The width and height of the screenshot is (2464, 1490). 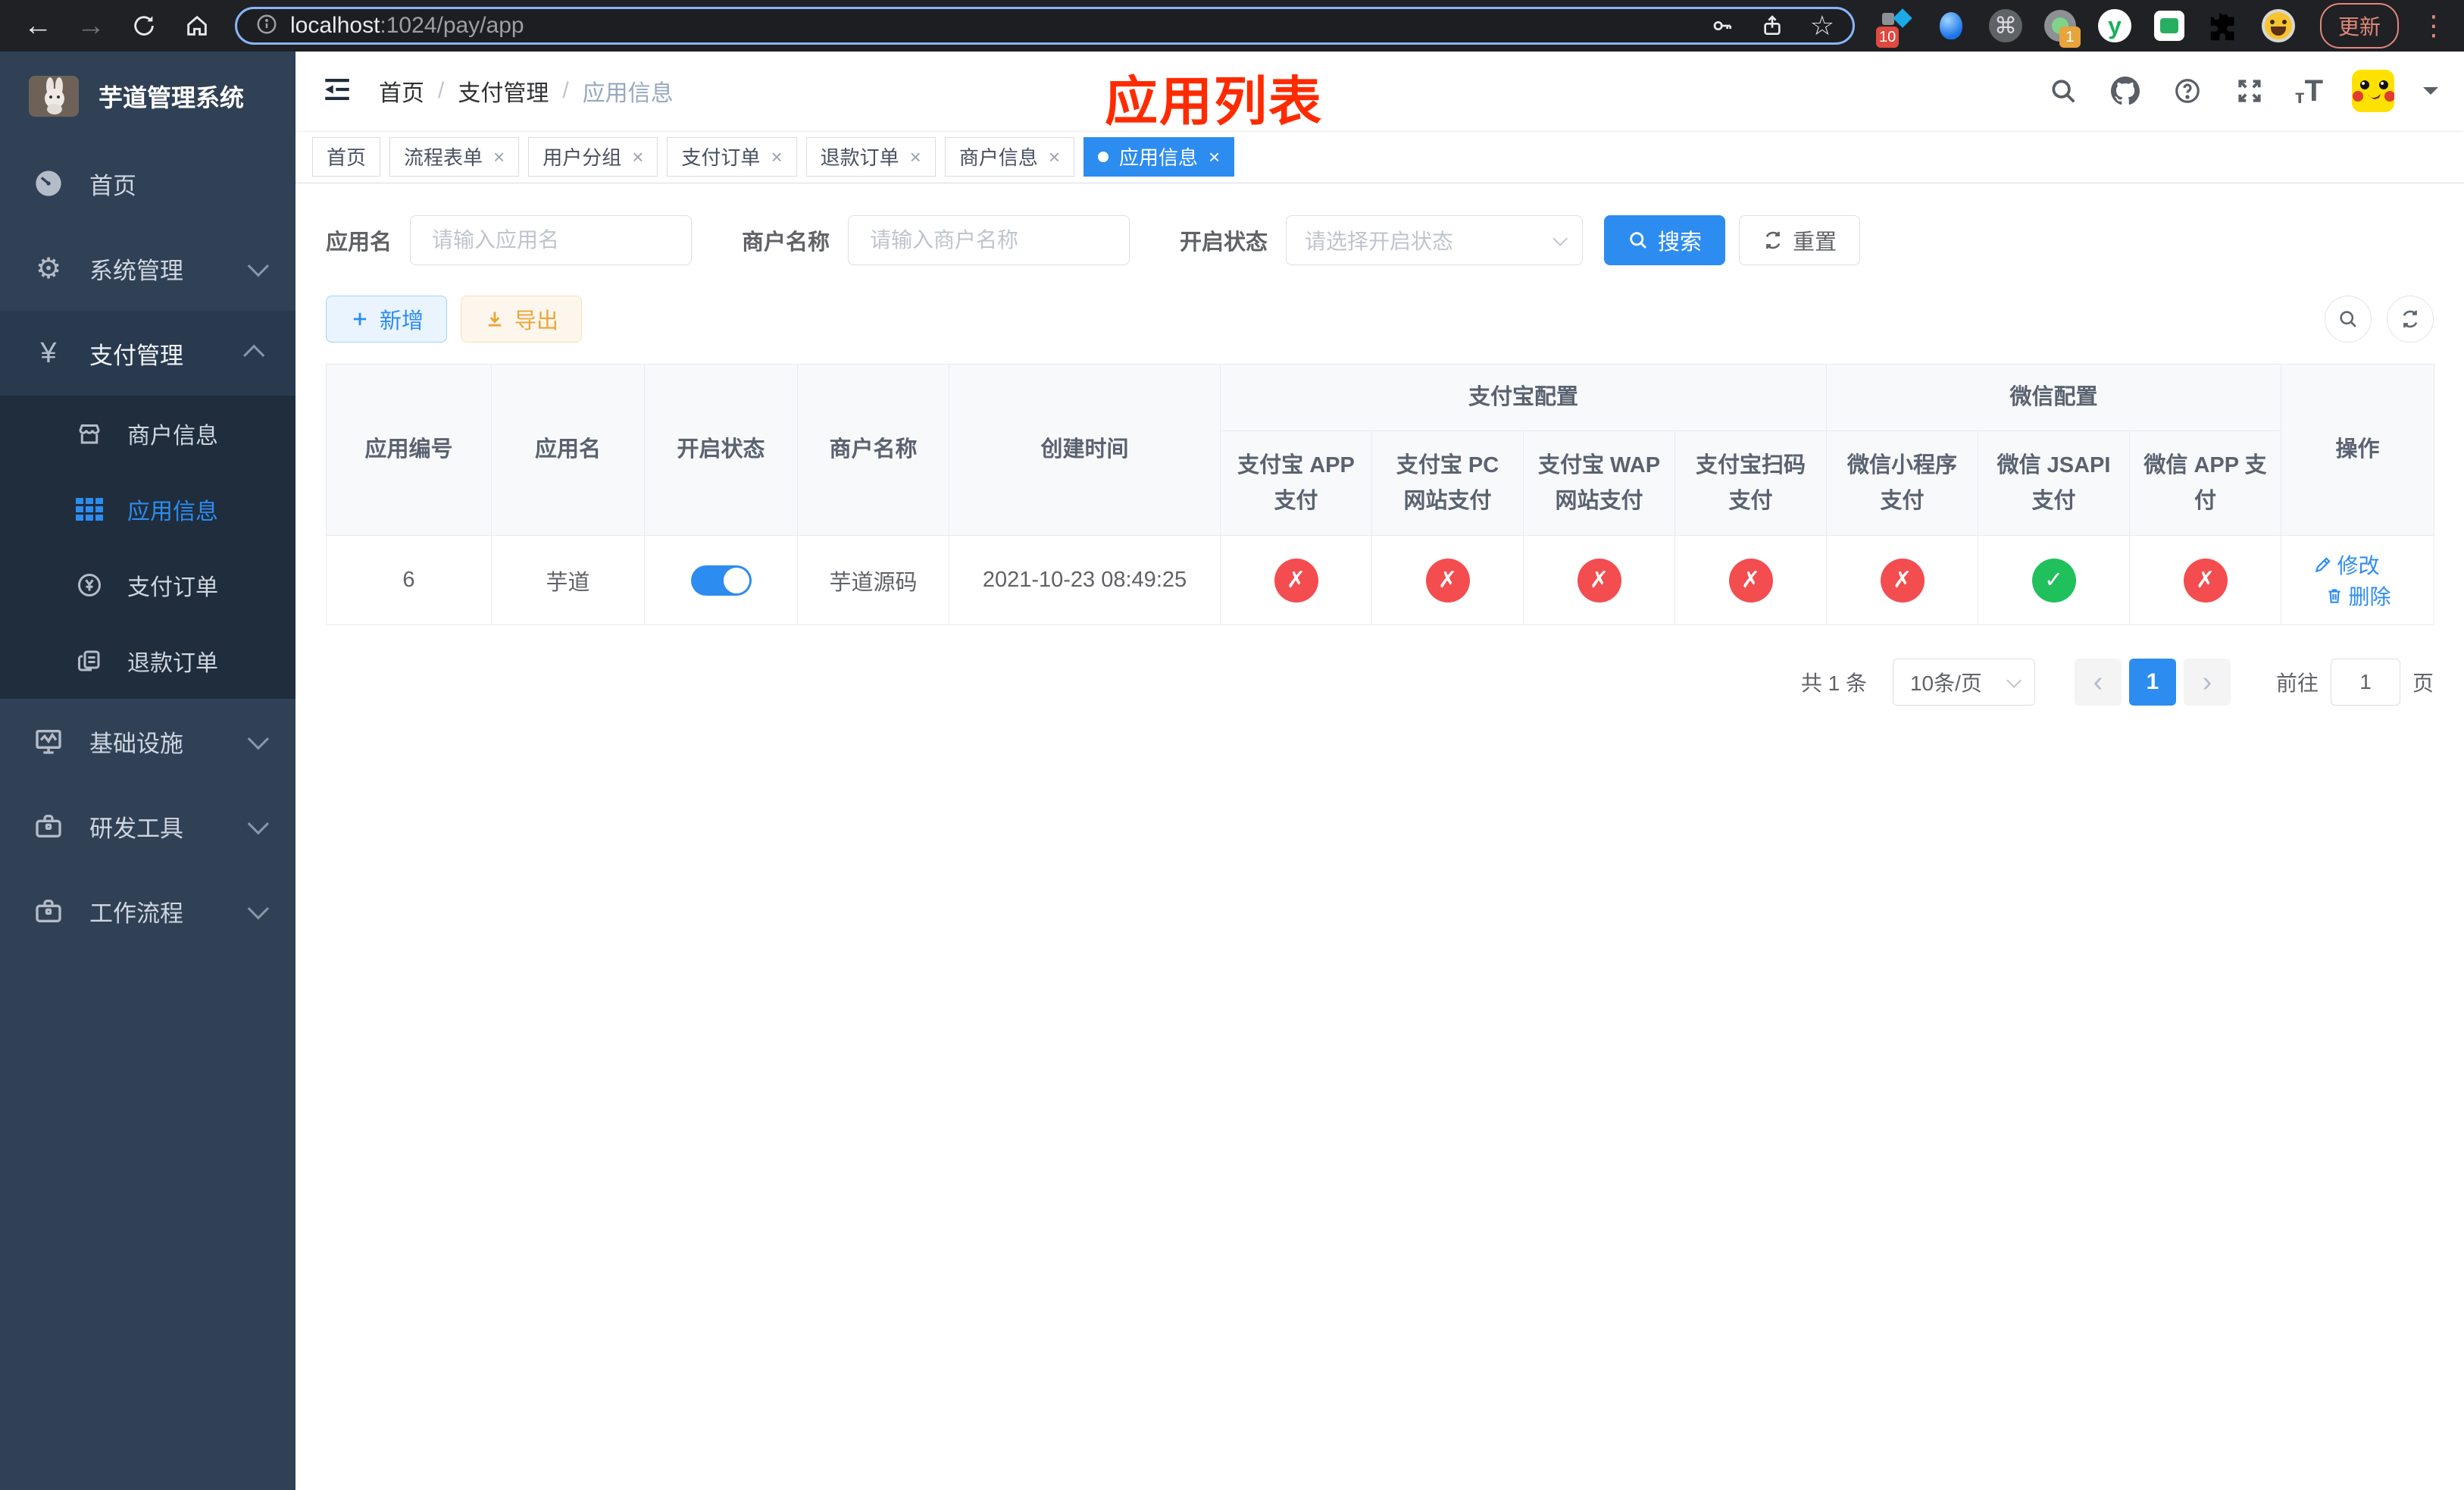 I want to click on tab-pay-orders: 支付订单 ×, so click(x=732, y=156).